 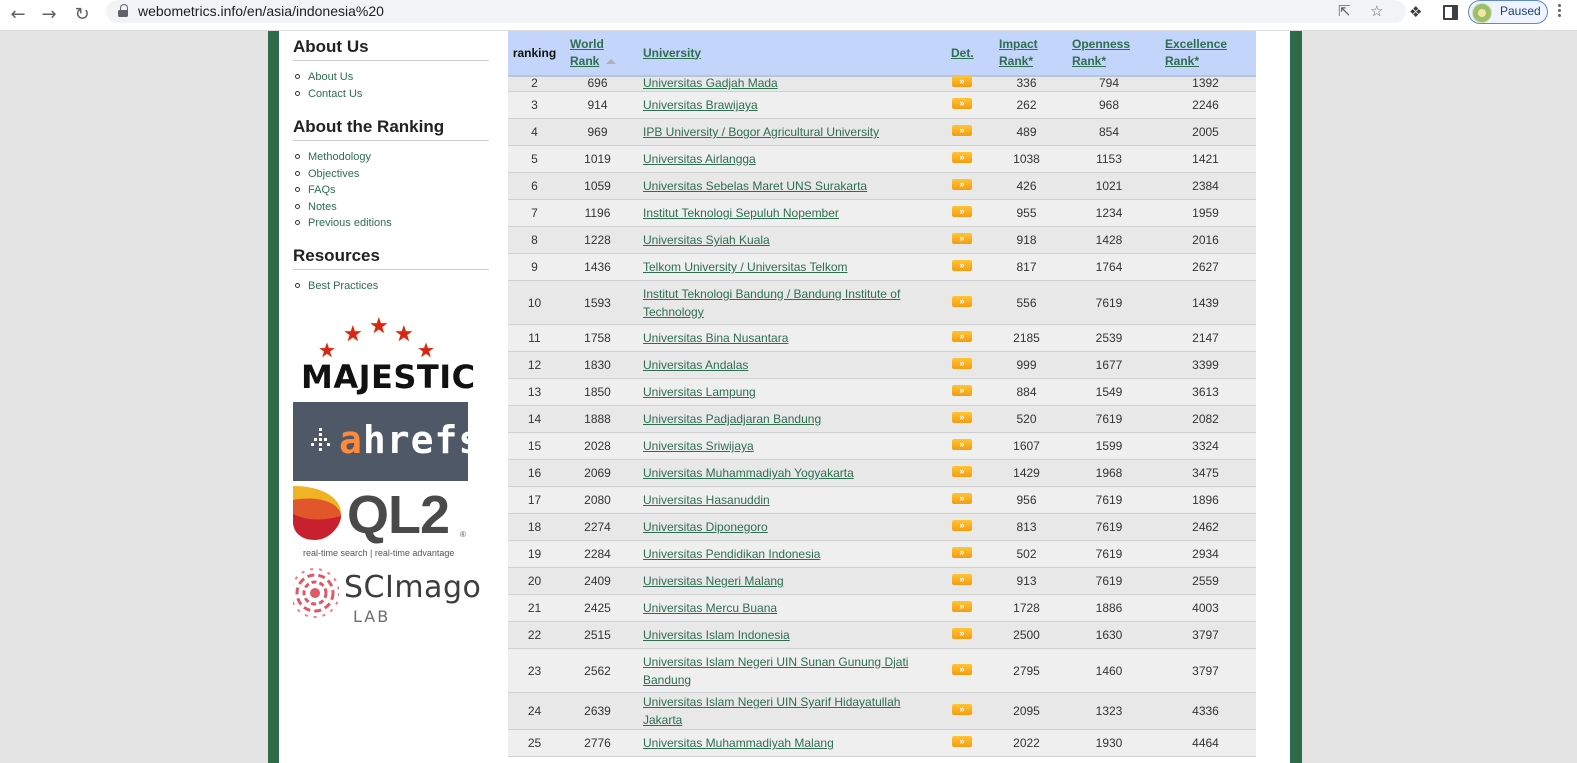 I want to click on university-link: Universitas Negeri Malang, so click(x=797, y=581).